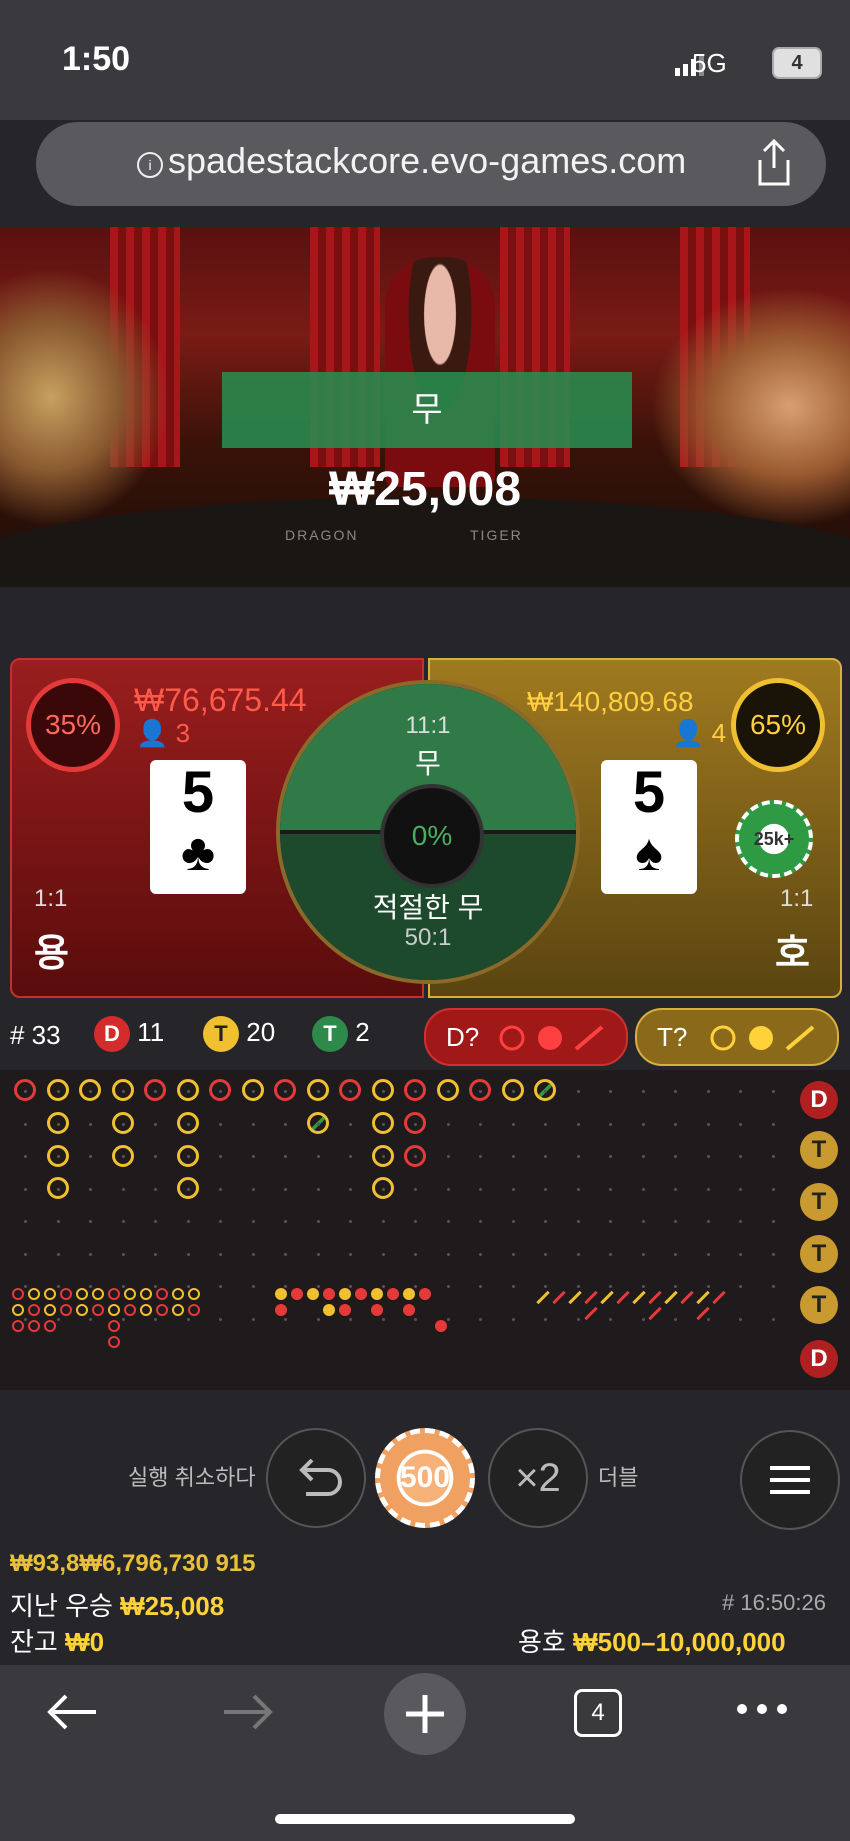 This screenshot has width=850, height=1841. I want to click on balance: 잔고 ₩0, so click(57, 1640).